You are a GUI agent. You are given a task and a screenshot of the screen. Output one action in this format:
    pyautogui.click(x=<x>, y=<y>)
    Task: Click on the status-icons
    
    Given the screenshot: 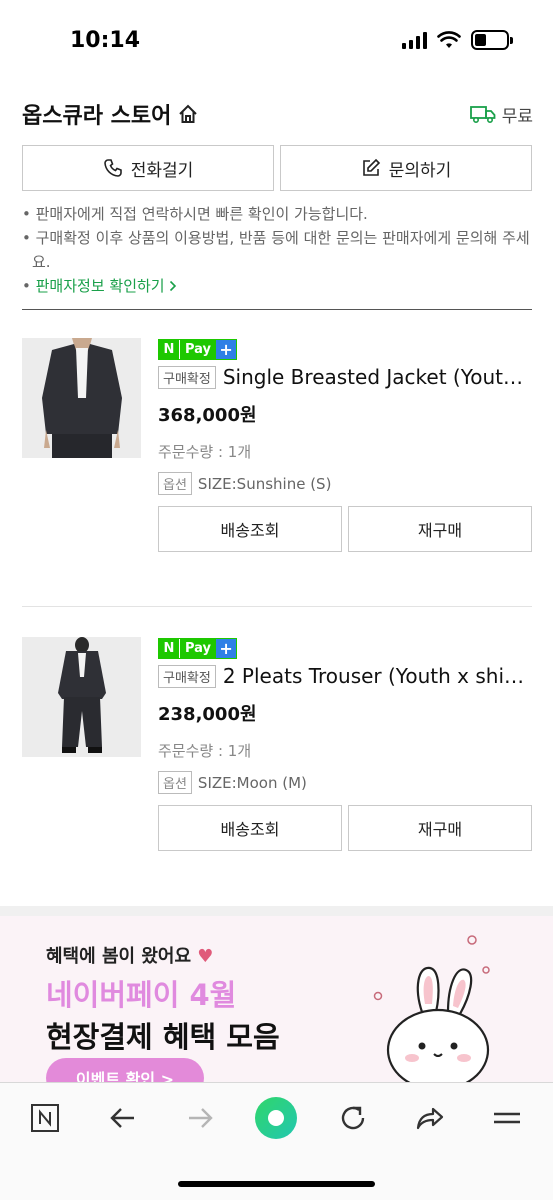 What is the action you would take?
    pyautogui.click(x=457, y=40)
    